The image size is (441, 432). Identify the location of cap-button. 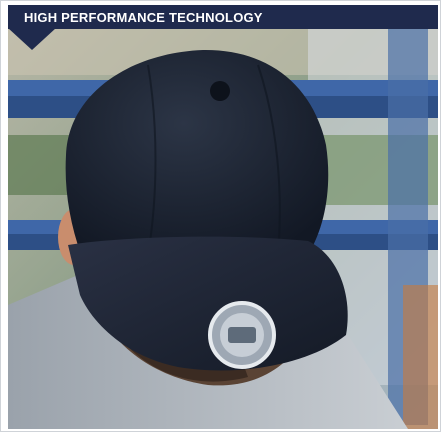
(220, 91).